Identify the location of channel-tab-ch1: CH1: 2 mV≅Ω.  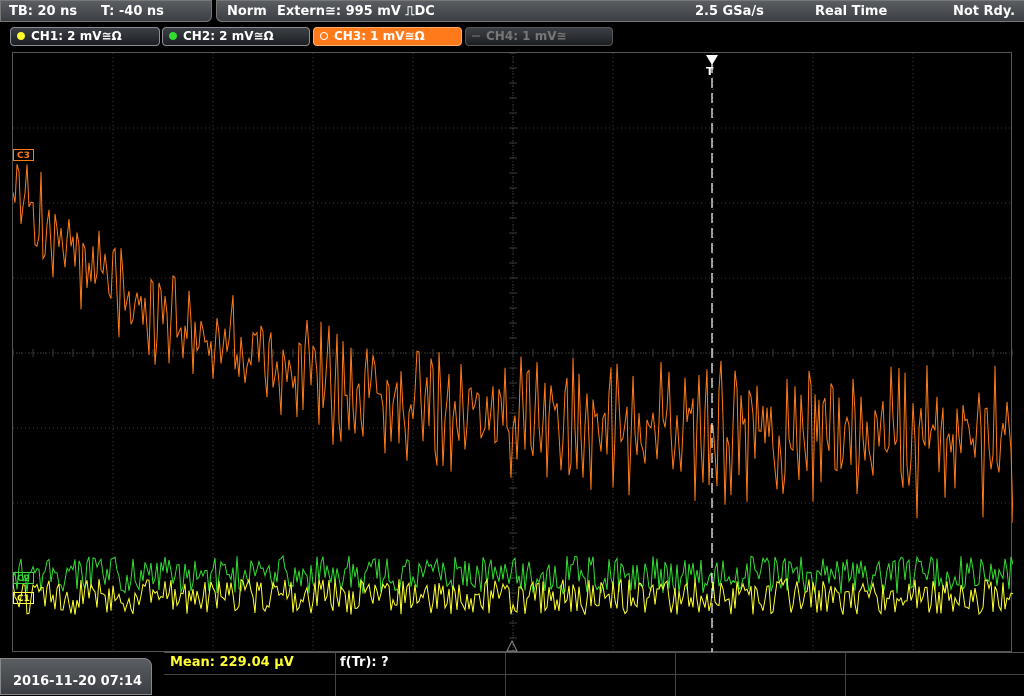
(85, 36).